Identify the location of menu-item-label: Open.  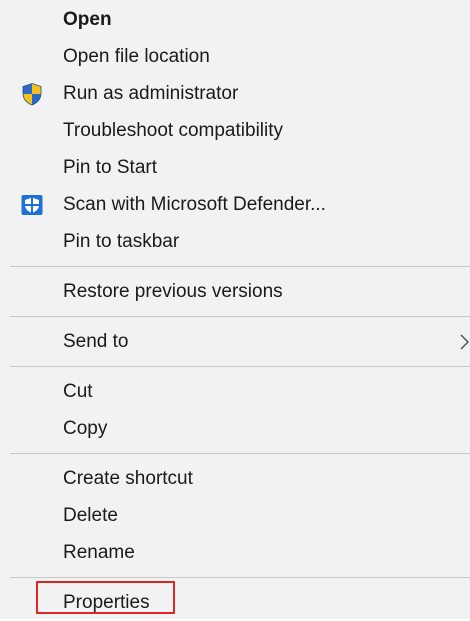
(87, 19).